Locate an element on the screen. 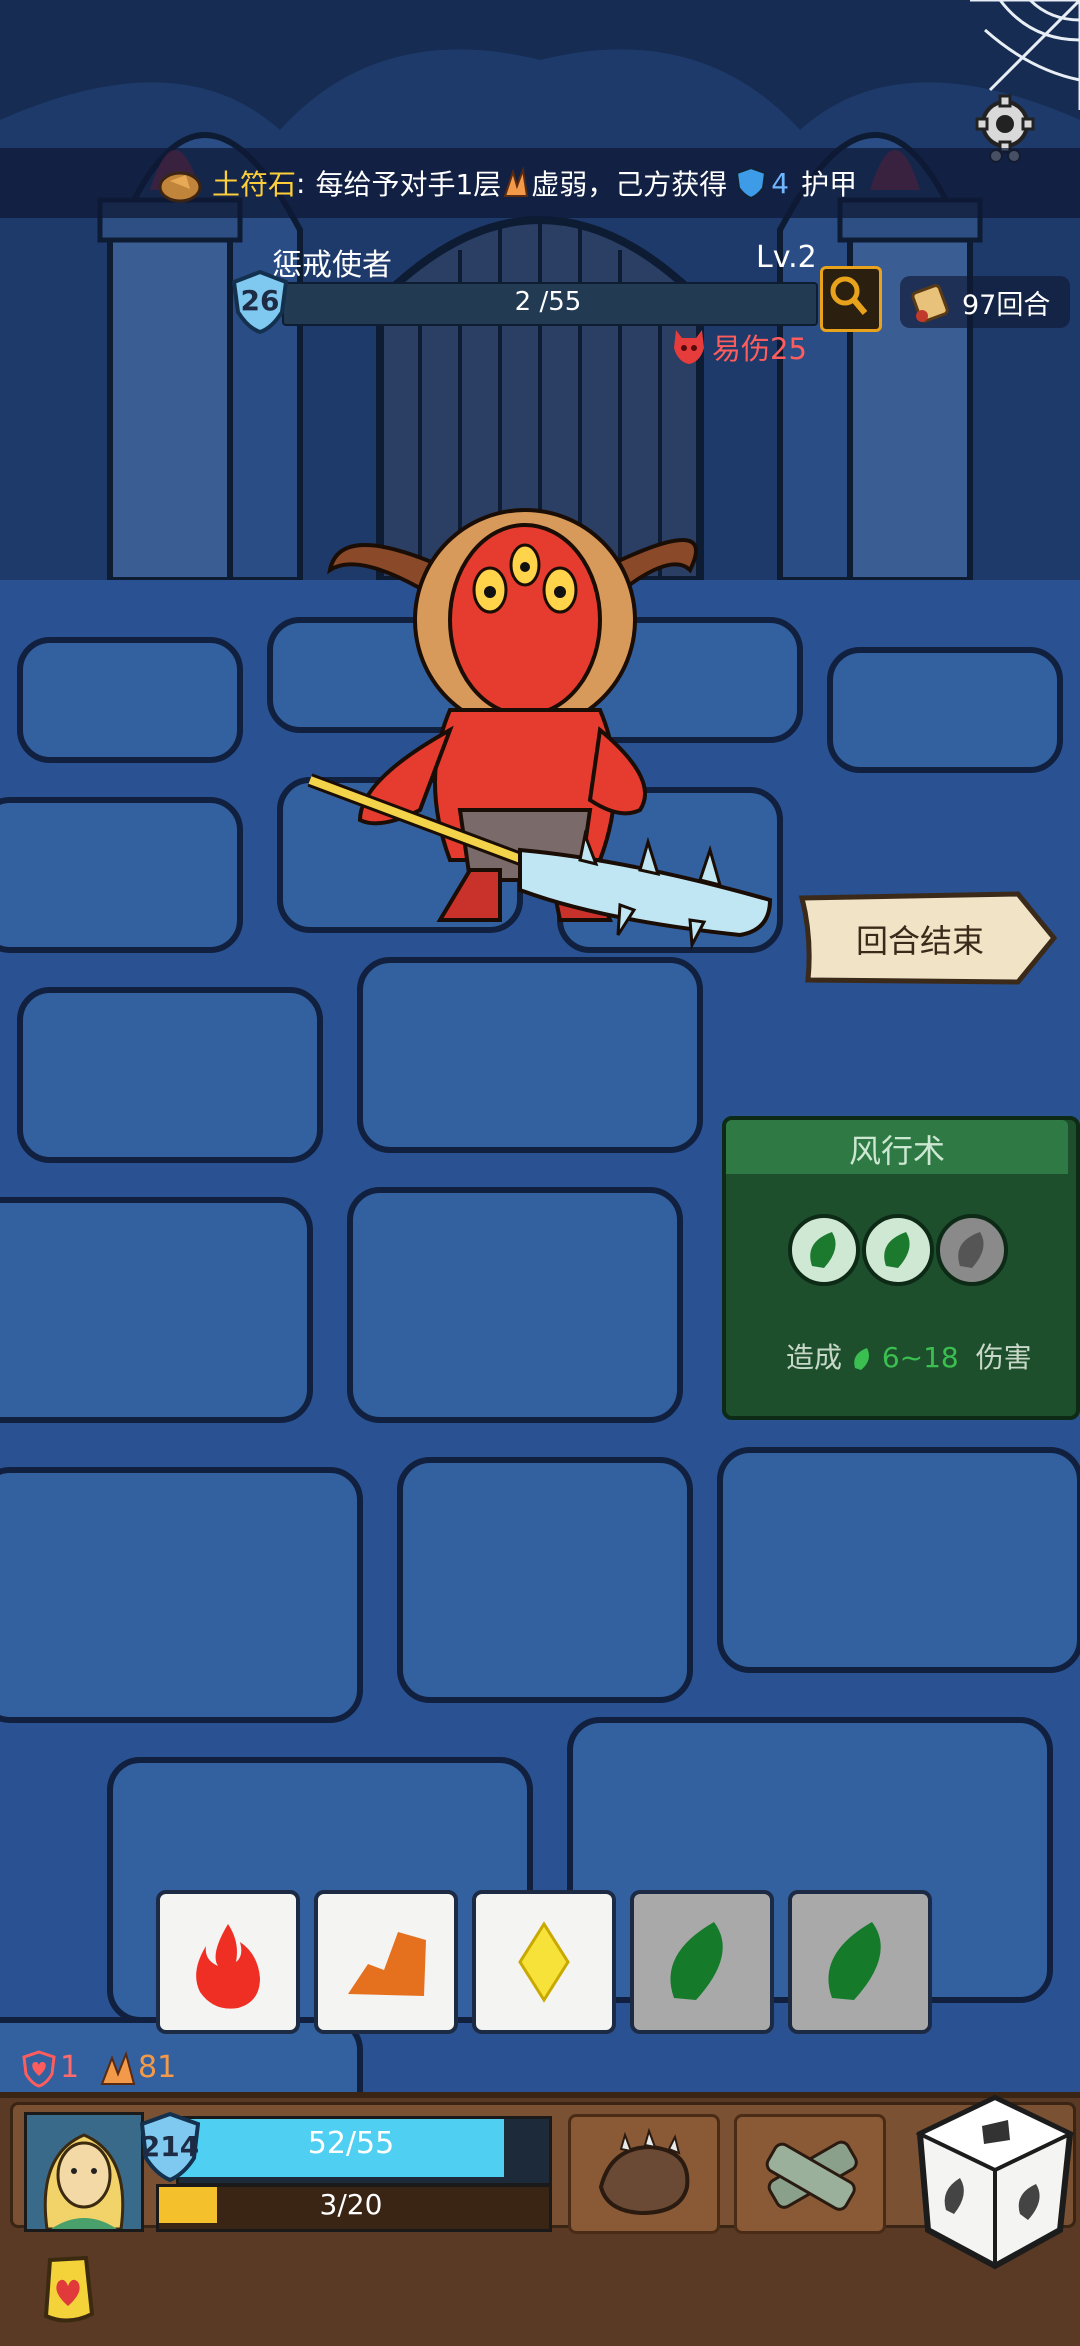 The width and height of the screenshot is (1080, 2346). bandage-icon is located at coordinates (811, 2175).